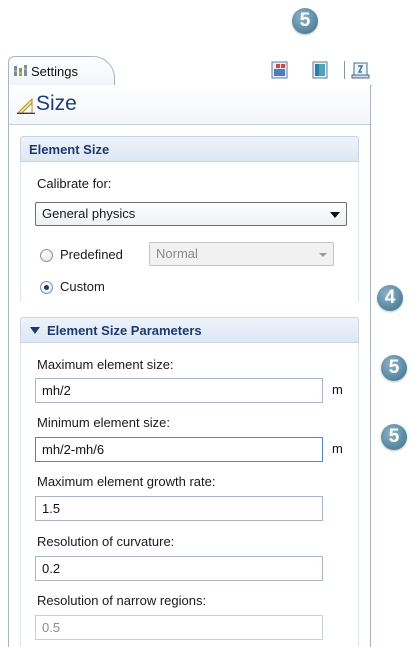 Image resolution: width=412 pixels, height=647 pixels. Describe the element at coordinates (177, 253) in the screenshot. I see `predefined-size-value: Normal` at that location.